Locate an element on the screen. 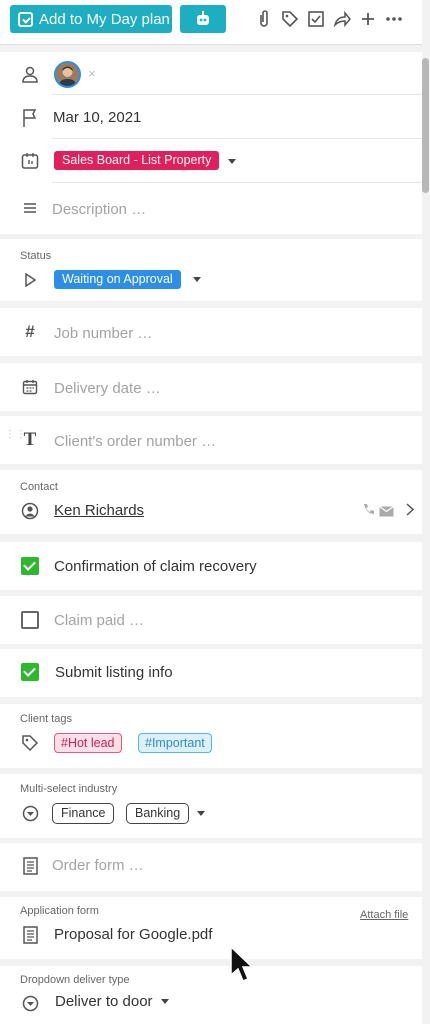  status-label: Status is located at coordinates (36, 256).